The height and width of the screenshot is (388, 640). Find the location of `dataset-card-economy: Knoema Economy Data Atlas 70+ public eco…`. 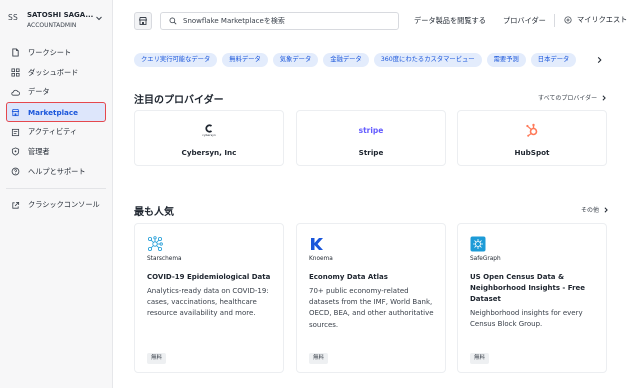

dataset-card-economy: Knoema Economy Data Atlas 70+ public eco… is located at coordinates (371, 298).